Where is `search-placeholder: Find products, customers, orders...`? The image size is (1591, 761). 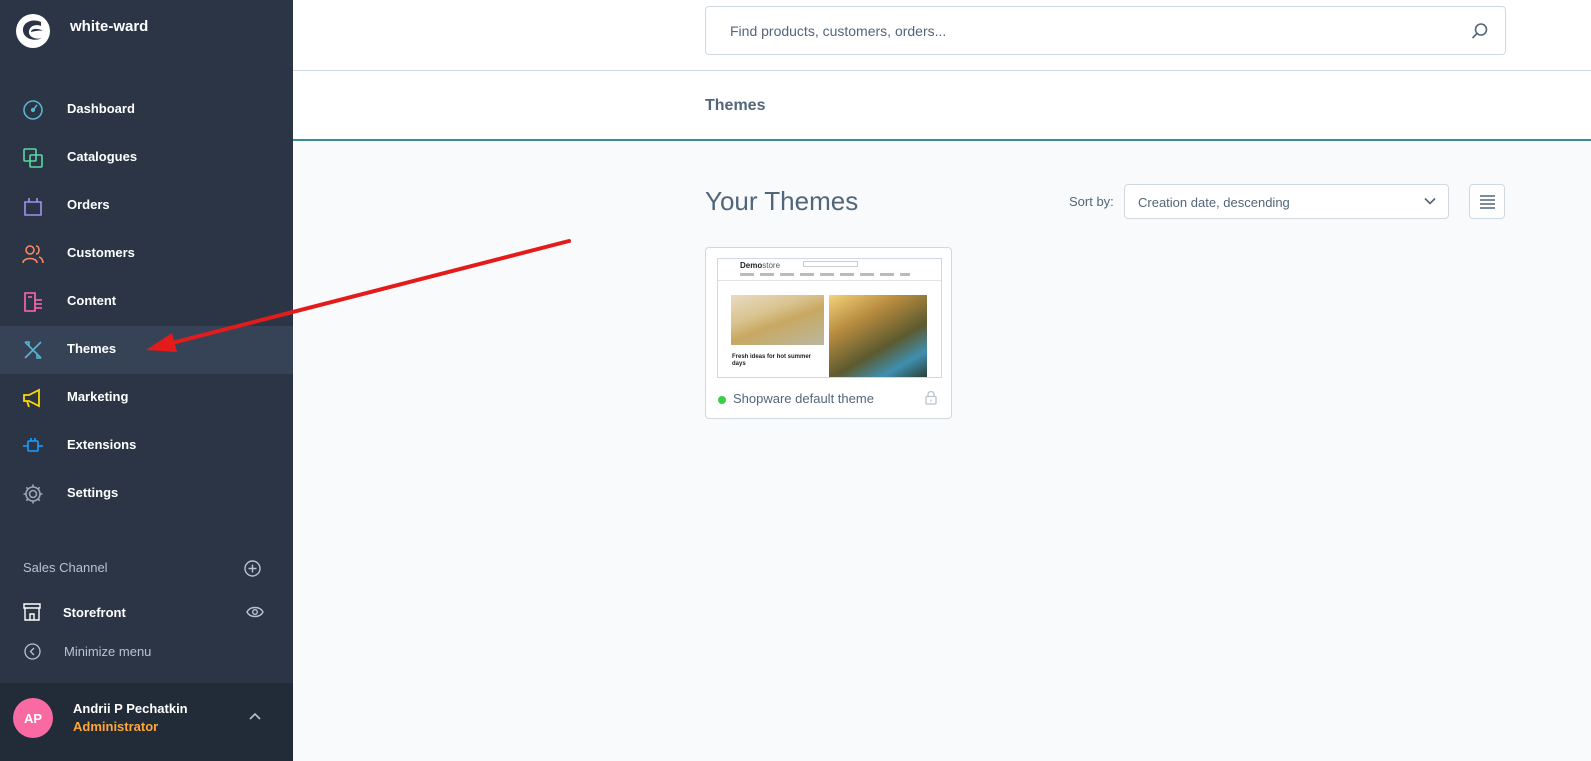 search-placeholder: Find products, customers, orders... is located at coordinates (838, 31).